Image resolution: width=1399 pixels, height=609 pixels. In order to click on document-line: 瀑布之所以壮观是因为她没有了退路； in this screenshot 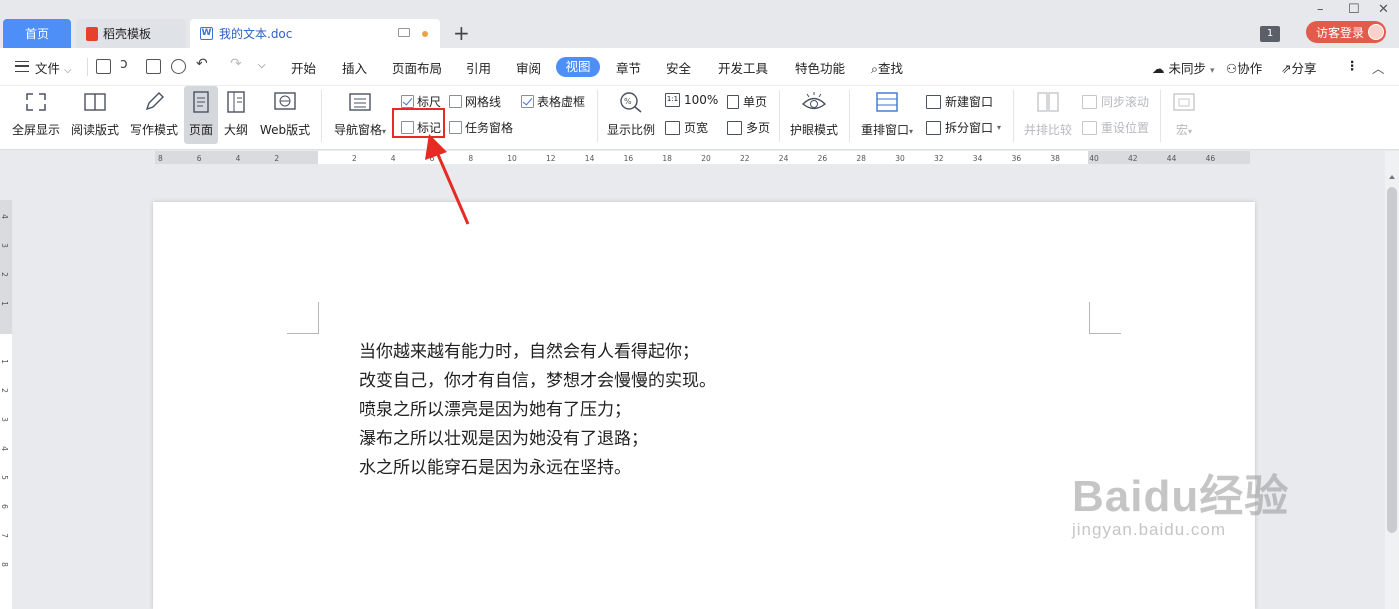, I will do `click(537, 439)`.